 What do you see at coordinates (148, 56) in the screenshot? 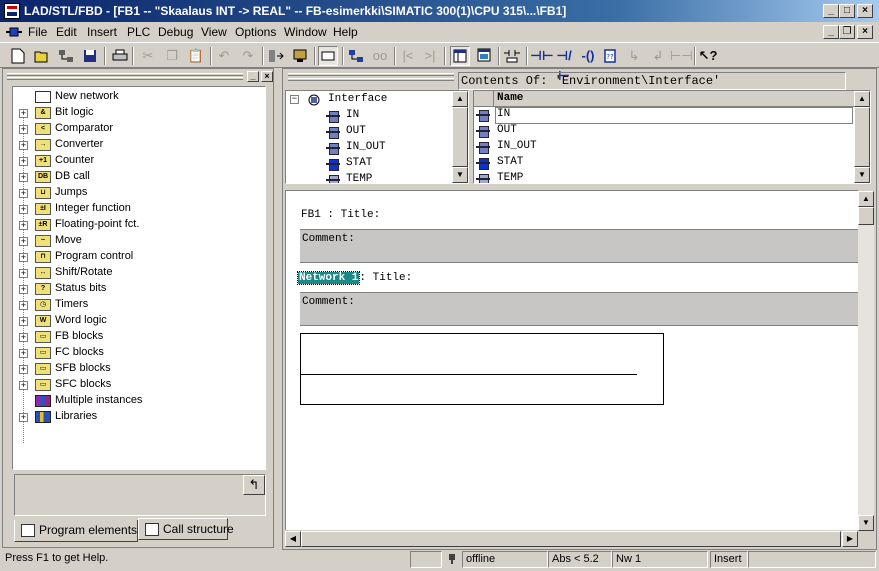
I see `cut-icon: ✂` at bounding box center [148, 56].